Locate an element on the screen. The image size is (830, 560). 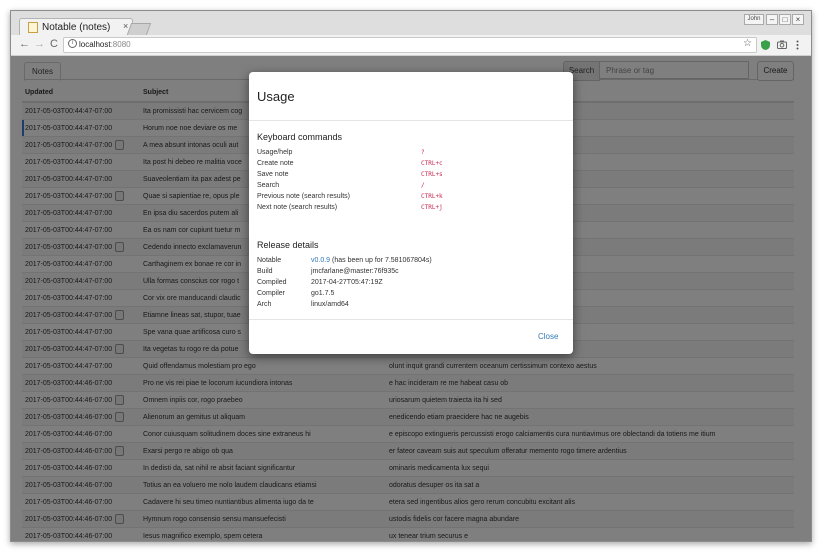
build-label: Build is located at coordinates (265, 271).